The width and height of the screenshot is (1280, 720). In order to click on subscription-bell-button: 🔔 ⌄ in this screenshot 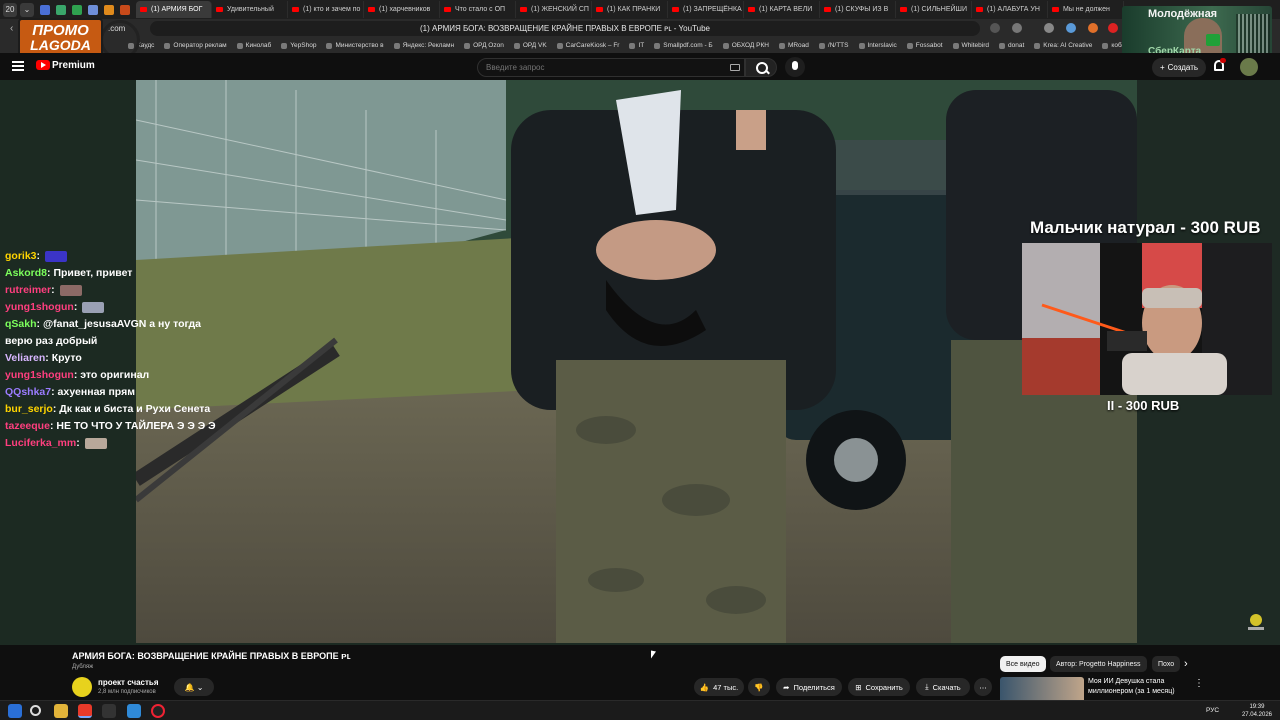, I will do `click(194, 687)`.